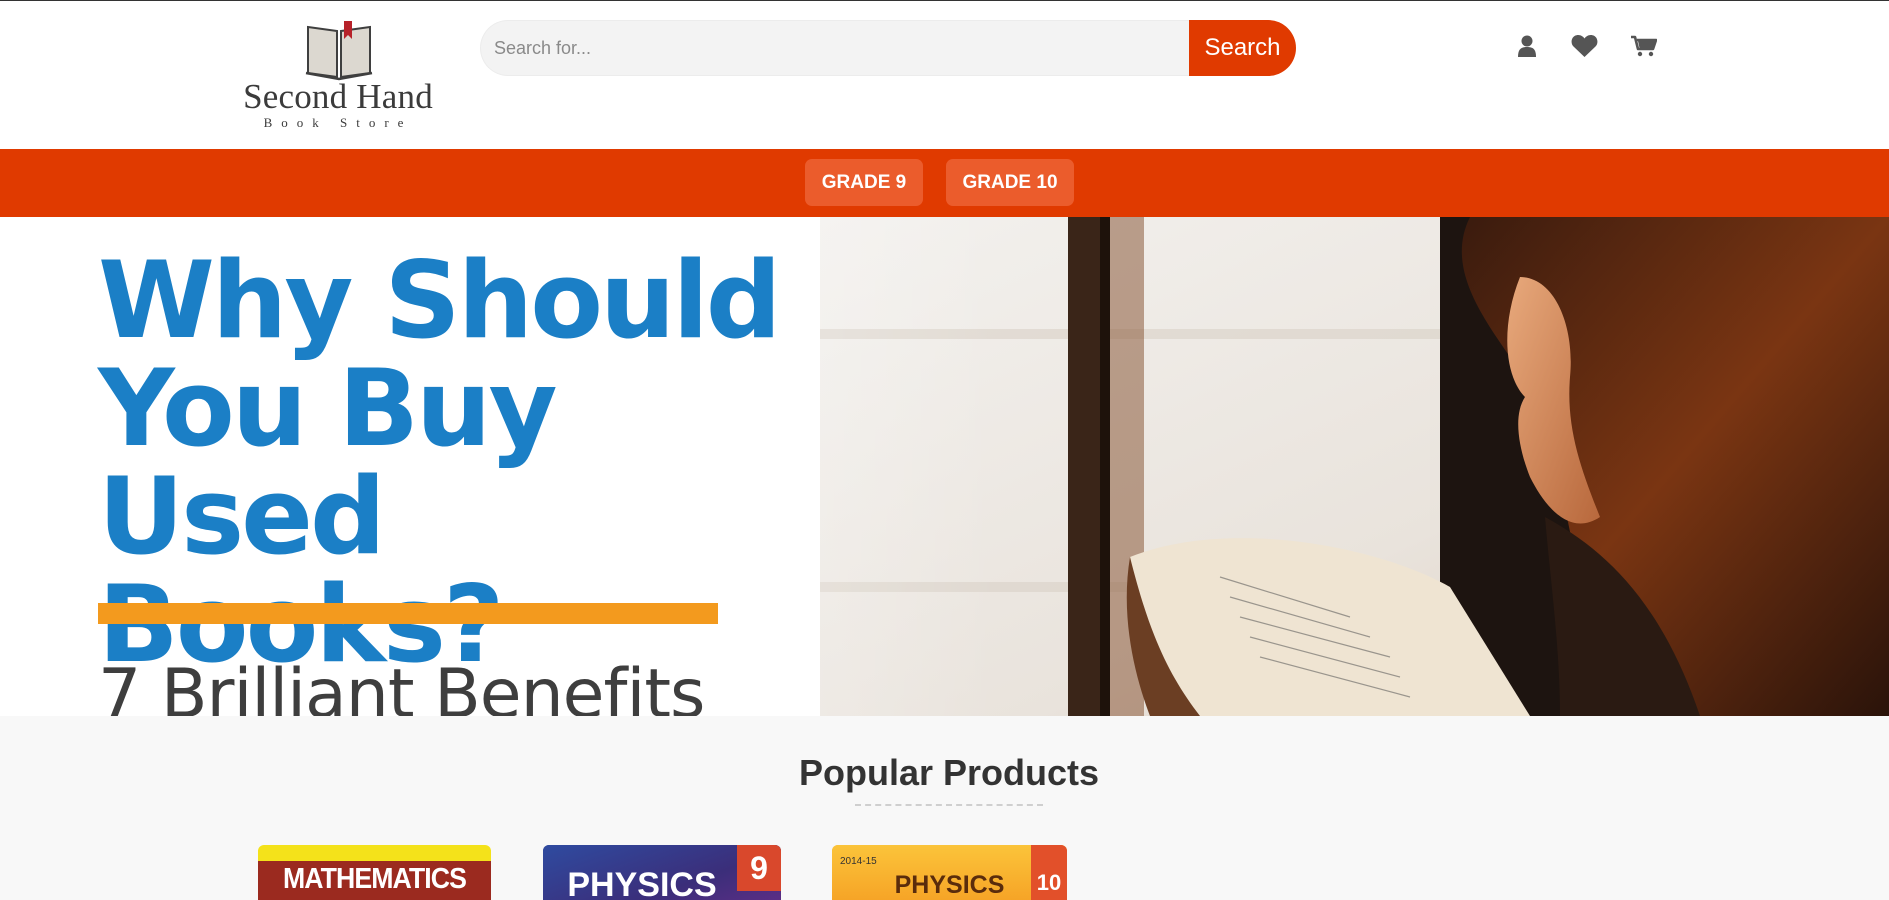 Image resolution: width=1889 pixels, height=900 pixels. I want to click on grade-badge: 10, so click(1049, 872).